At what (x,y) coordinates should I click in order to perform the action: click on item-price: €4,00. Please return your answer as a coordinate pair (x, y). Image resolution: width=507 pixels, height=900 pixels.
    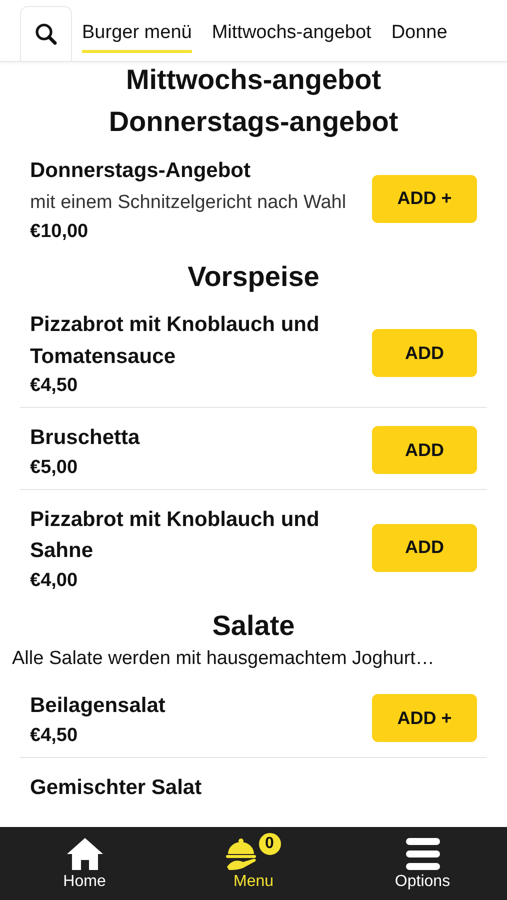
    Looking at the image, I should click on (54, 581).